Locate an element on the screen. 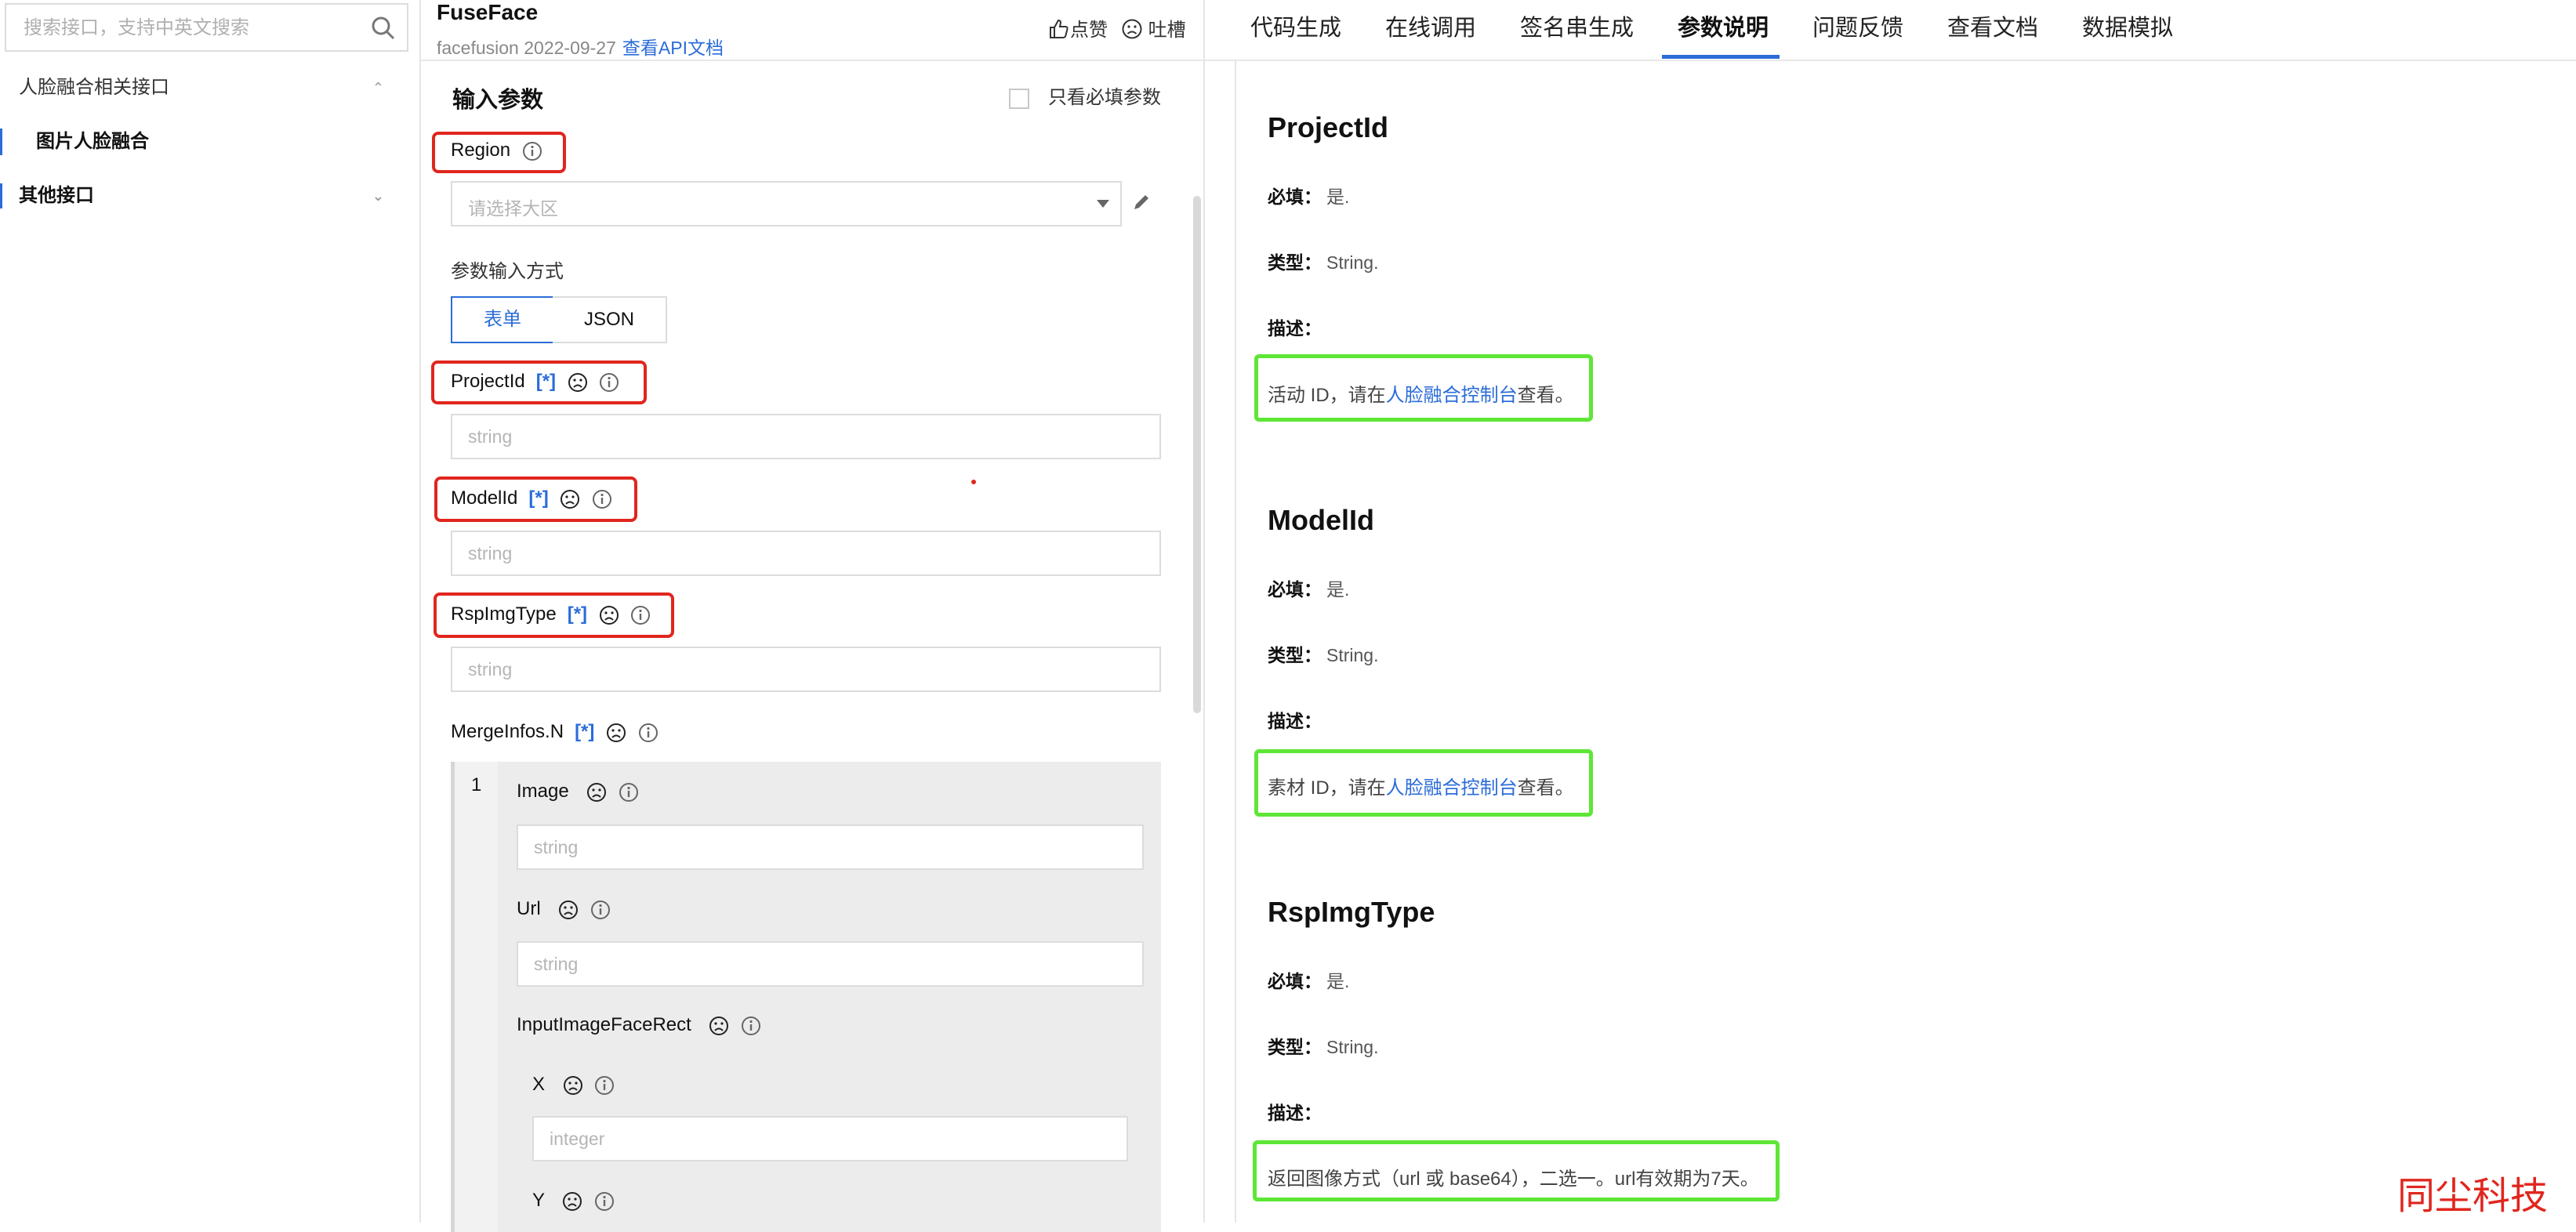 This screenshot has height=1232, width=2576. param-title: RspImgType is located at coordinates (1351, 912).